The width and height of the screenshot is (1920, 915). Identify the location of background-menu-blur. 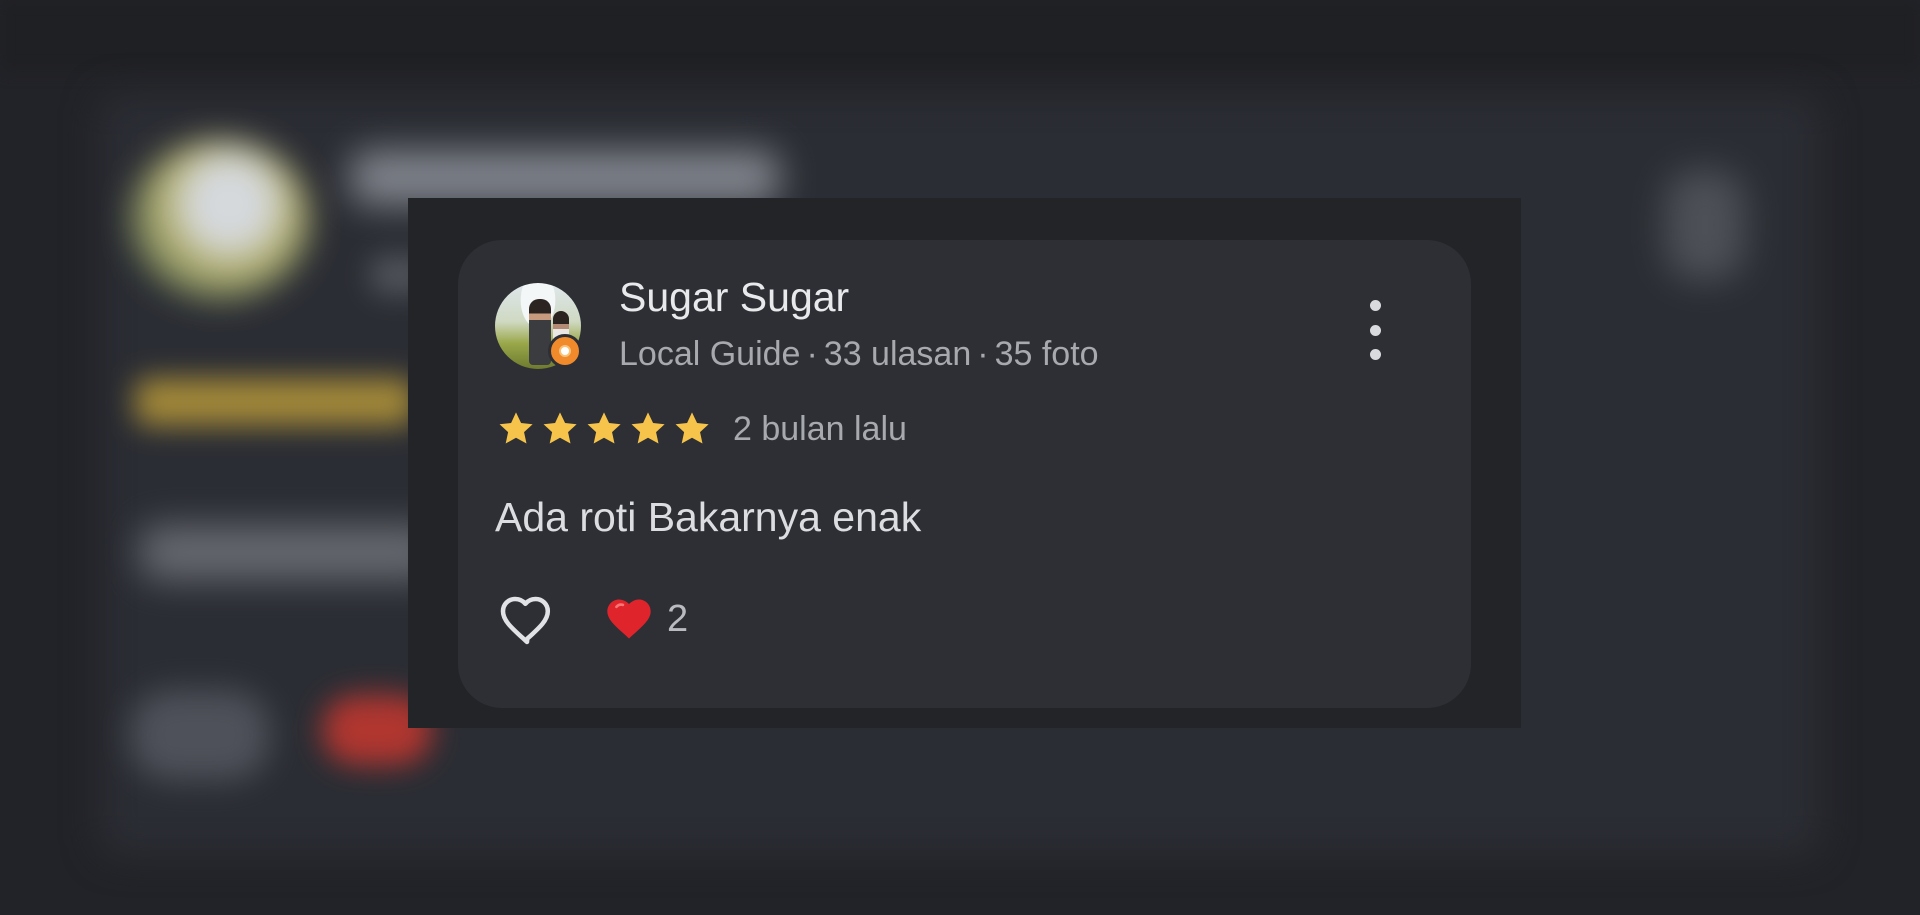
(1705, 225).